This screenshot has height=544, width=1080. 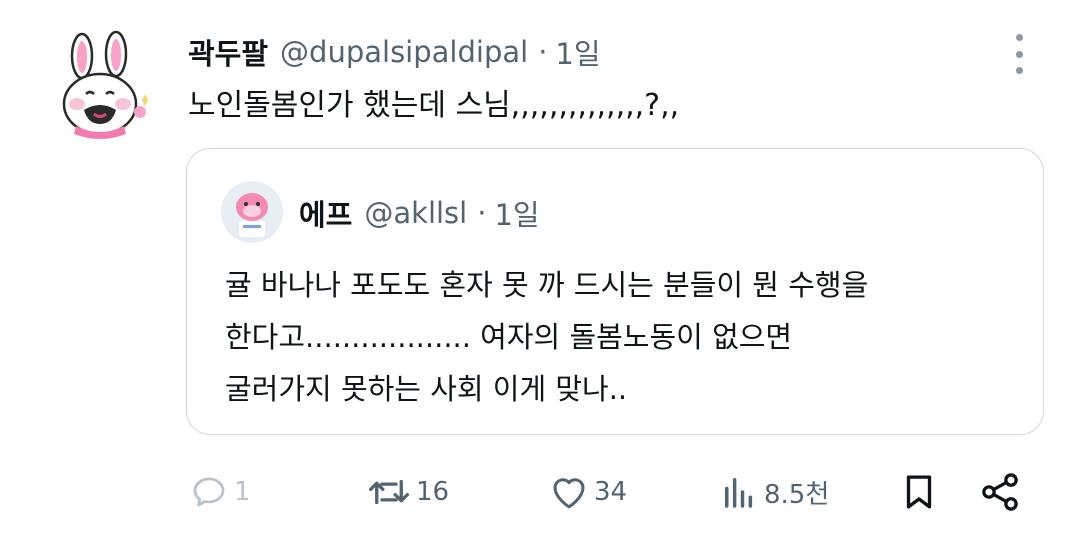 What do you see at coordinates (577, 52) in the screenshot?
I see `tweet-time: 1일` at bounding box center [577, 52].